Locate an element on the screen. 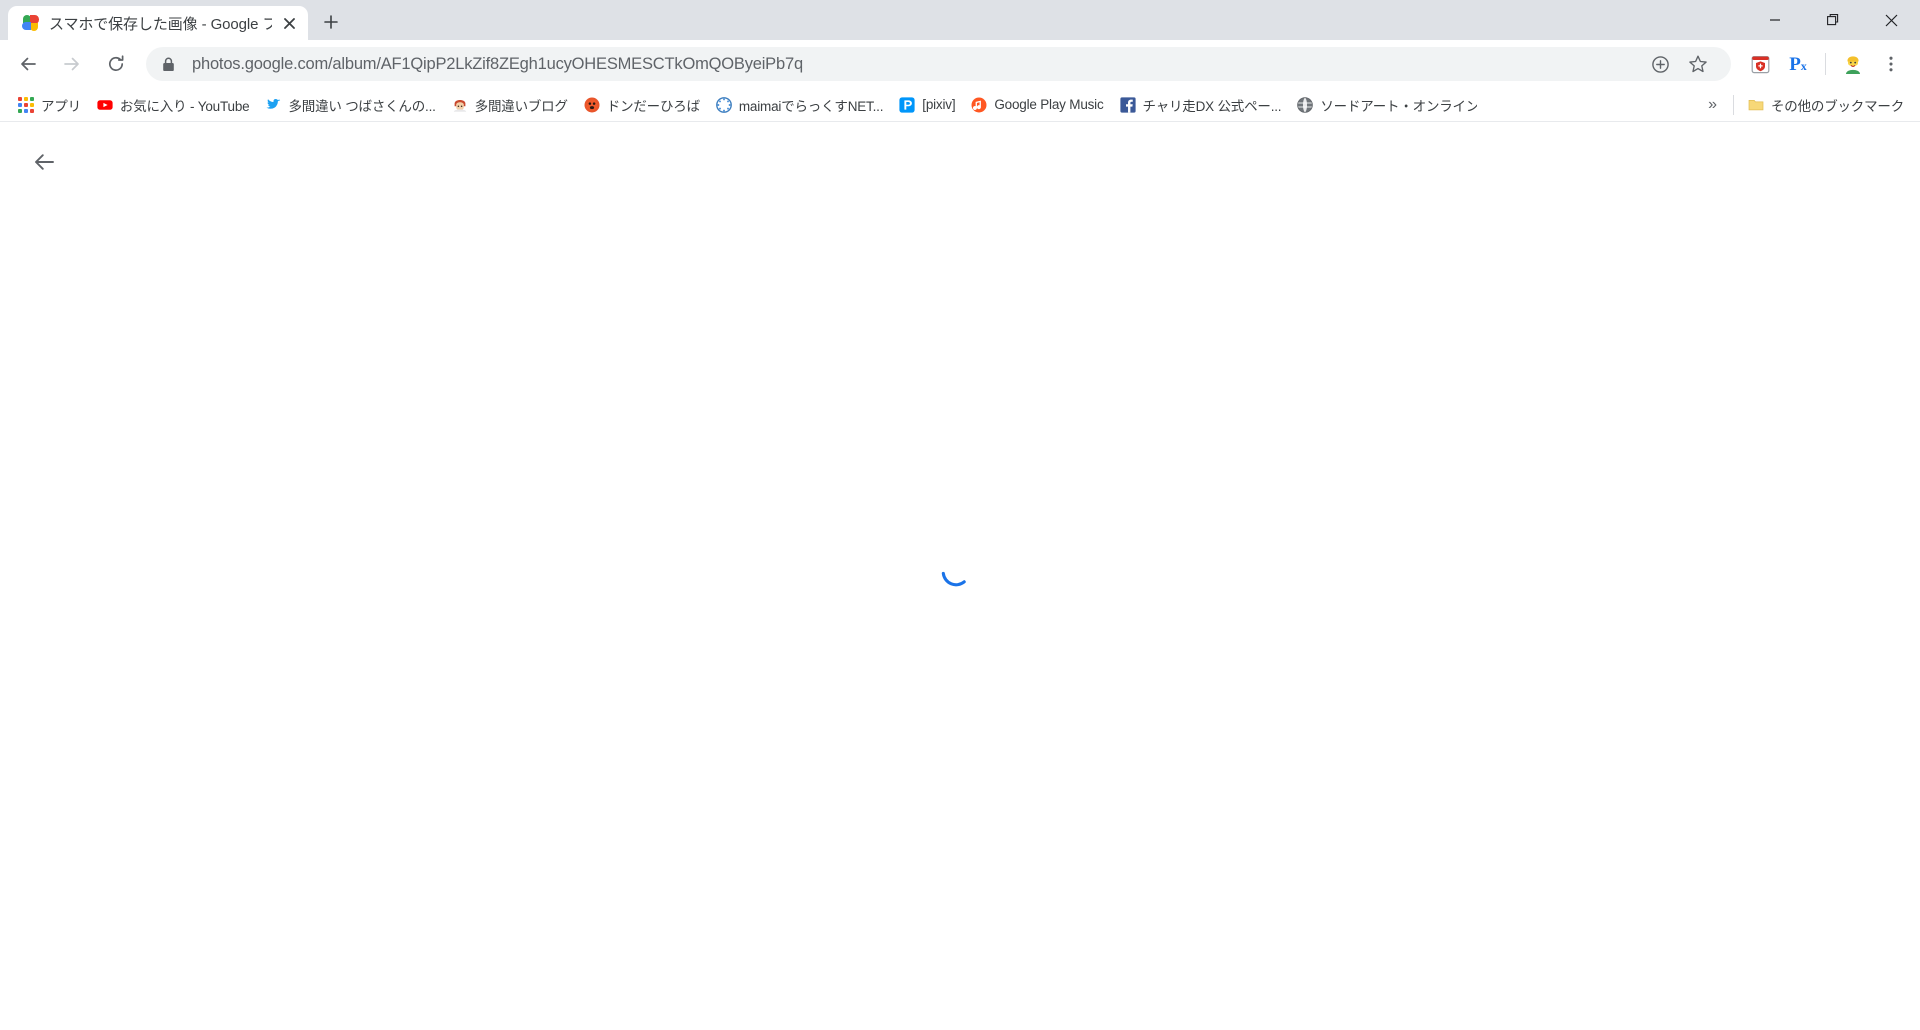 Image resolution: width=1920 pixels, height=1030 pixels. profile-avatar is located at coordinates (1853, 64).